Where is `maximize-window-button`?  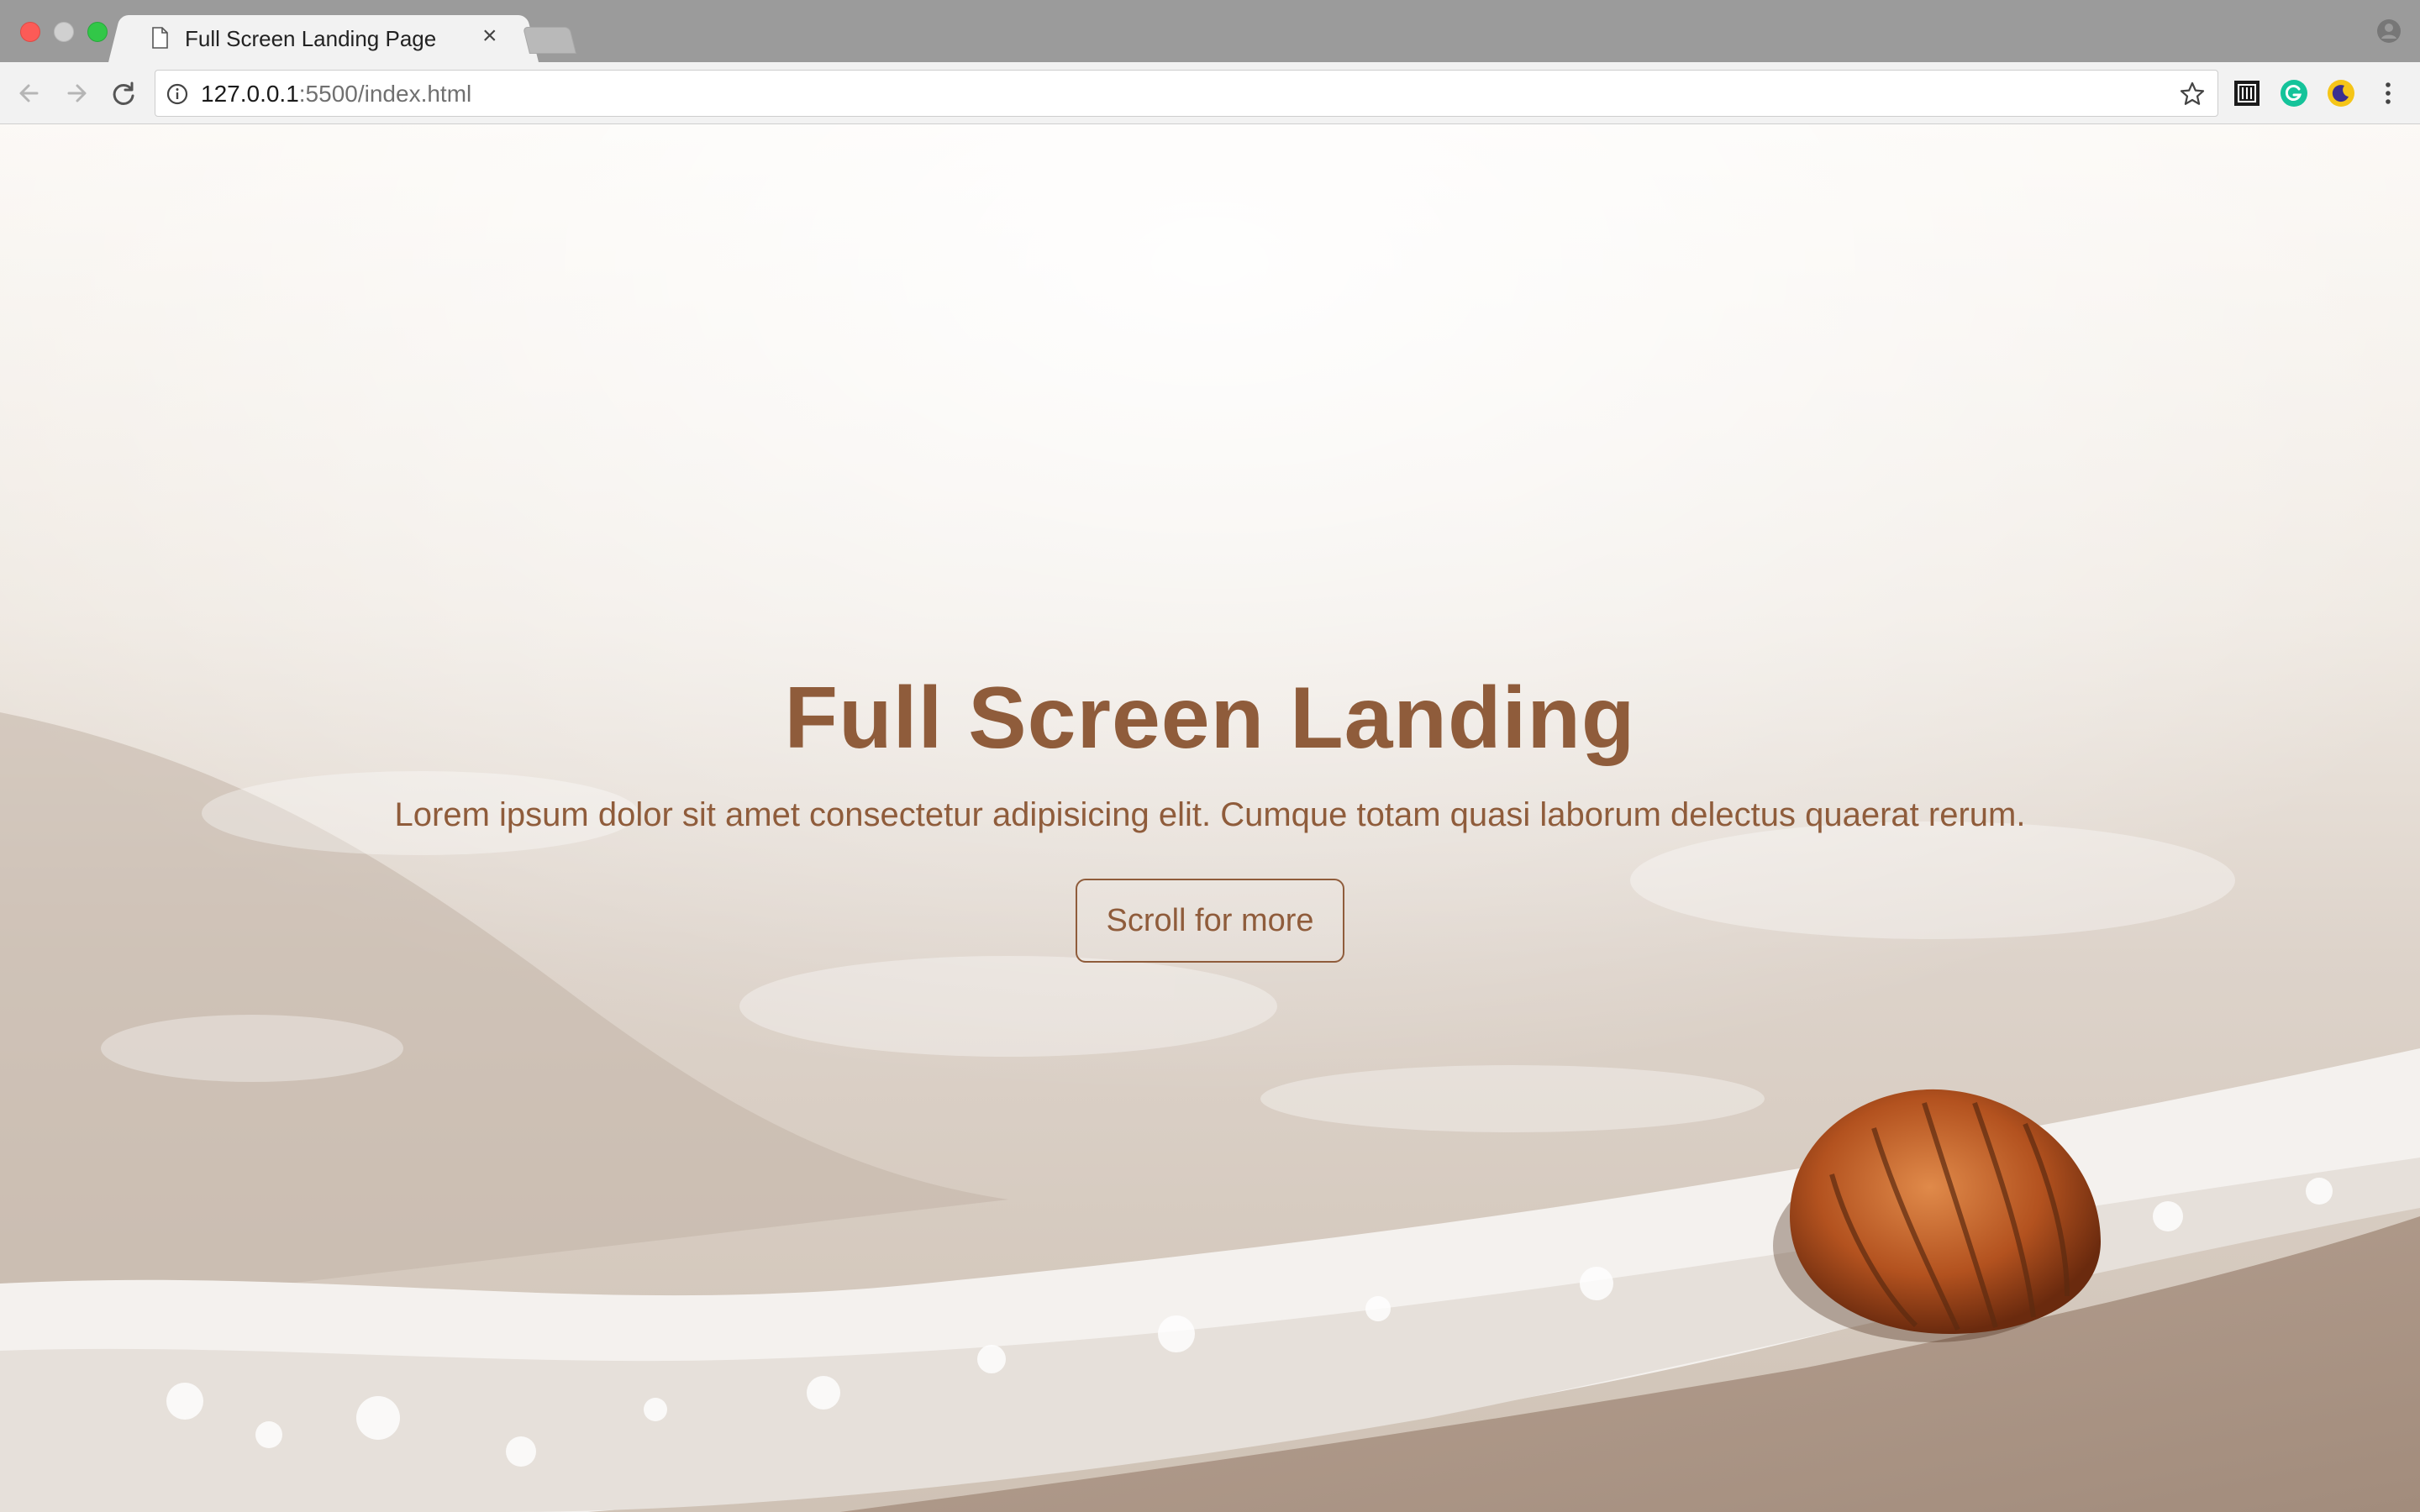 maximize-window-button is located at coordinates (97, 32).